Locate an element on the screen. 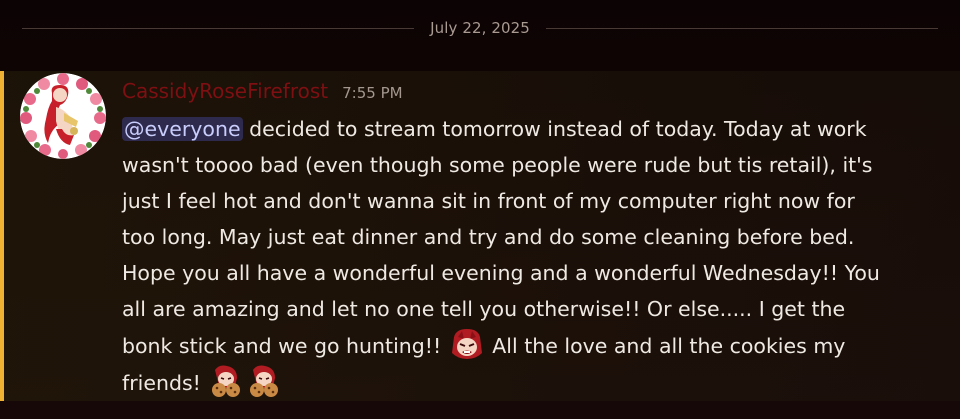 This screenshot has height=419, width=960. username: CassidyRoseFirefrost is located at coordinates (225, 91).